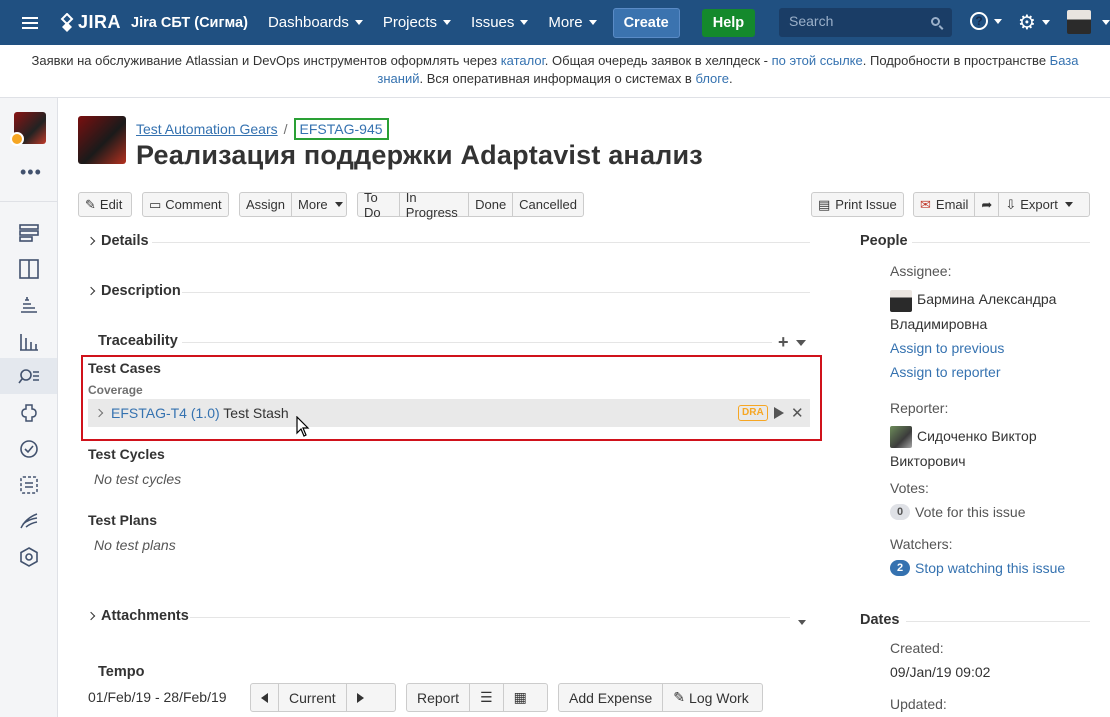  Describe the element at coordinates (189, 23) in the screenshot. I see `app-name: Jira СБТ (Сигма)` at that location.